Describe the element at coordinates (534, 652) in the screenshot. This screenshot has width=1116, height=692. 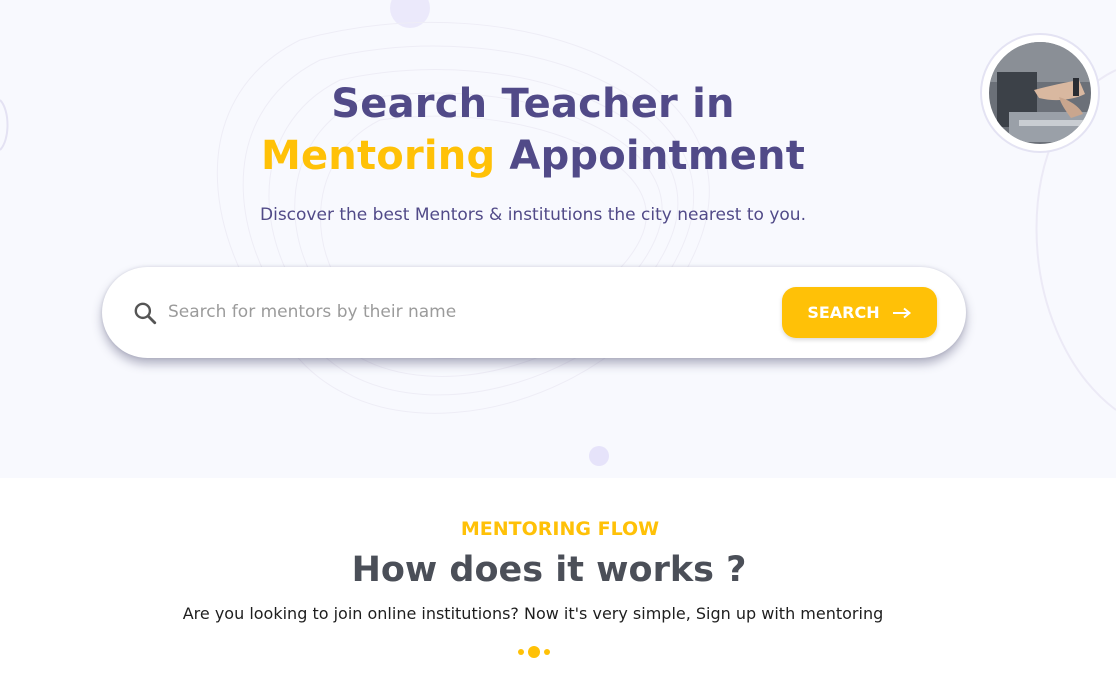
I see `section-divider-dots` at that location.